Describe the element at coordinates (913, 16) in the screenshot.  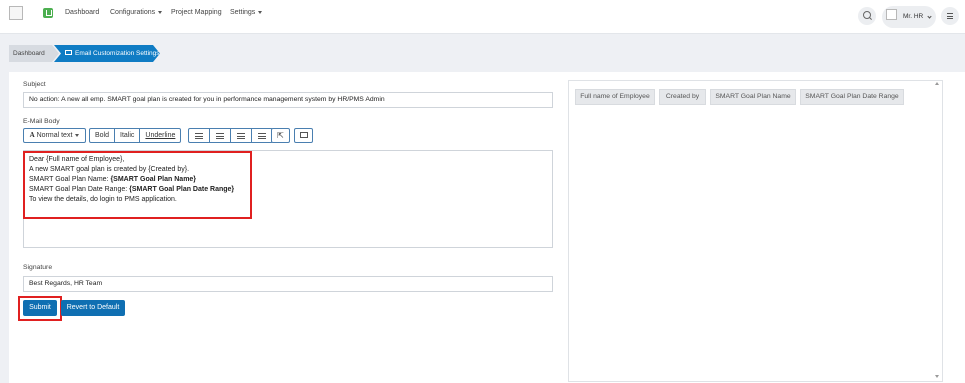
I see `user-name: Mr. HR` at that location.